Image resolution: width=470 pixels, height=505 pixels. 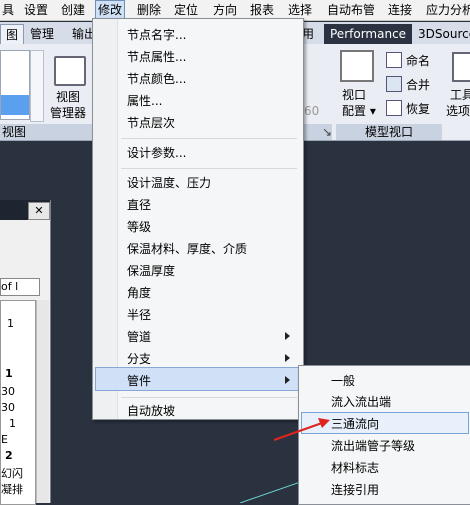 What do you see at coordinates (139, 226) in the screenshot?
I see `menu-item-grade: 等级` at bounding box center [139, 226].